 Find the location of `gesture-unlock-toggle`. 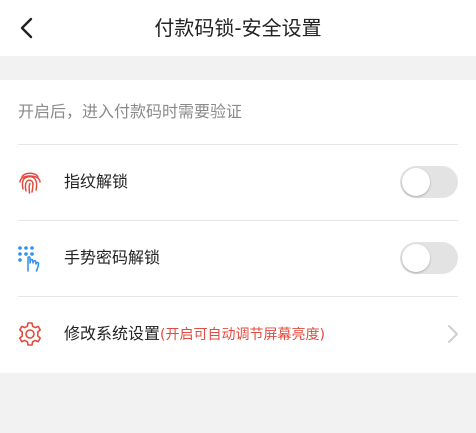

gesture-unlock-toggle is located at coordinates (429, 258).